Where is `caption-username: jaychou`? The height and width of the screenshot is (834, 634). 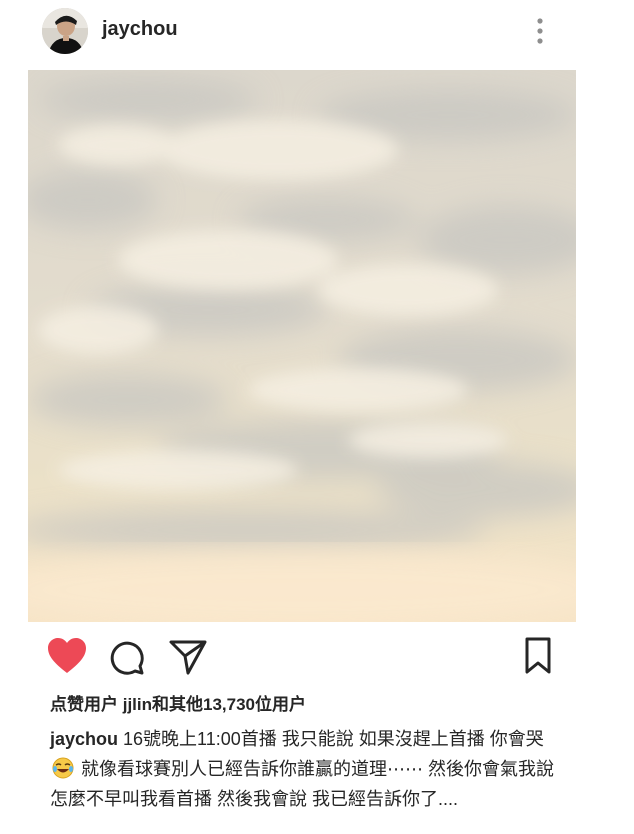
caption-username: jaychou is located at coordinates (84, 739).